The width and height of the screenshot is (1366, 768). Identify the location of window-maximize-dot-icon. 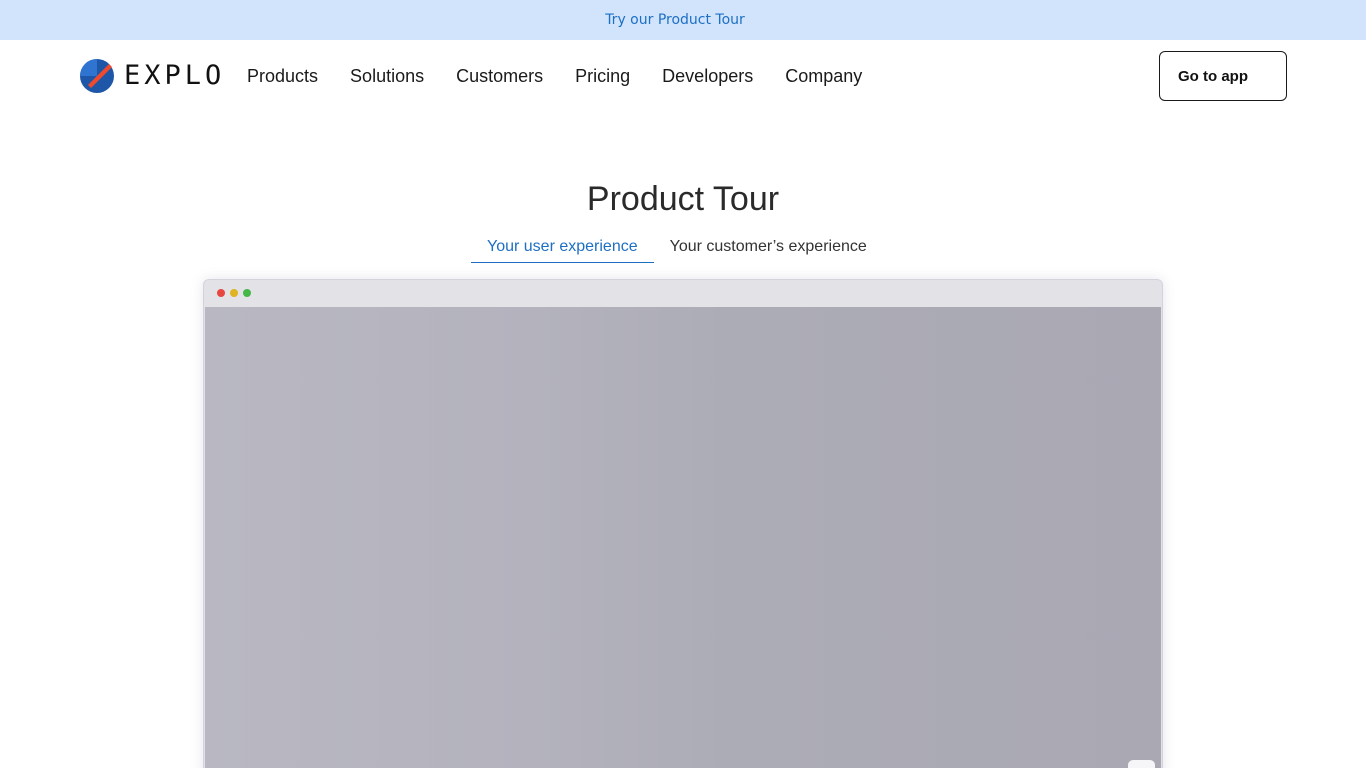
(247, 293).